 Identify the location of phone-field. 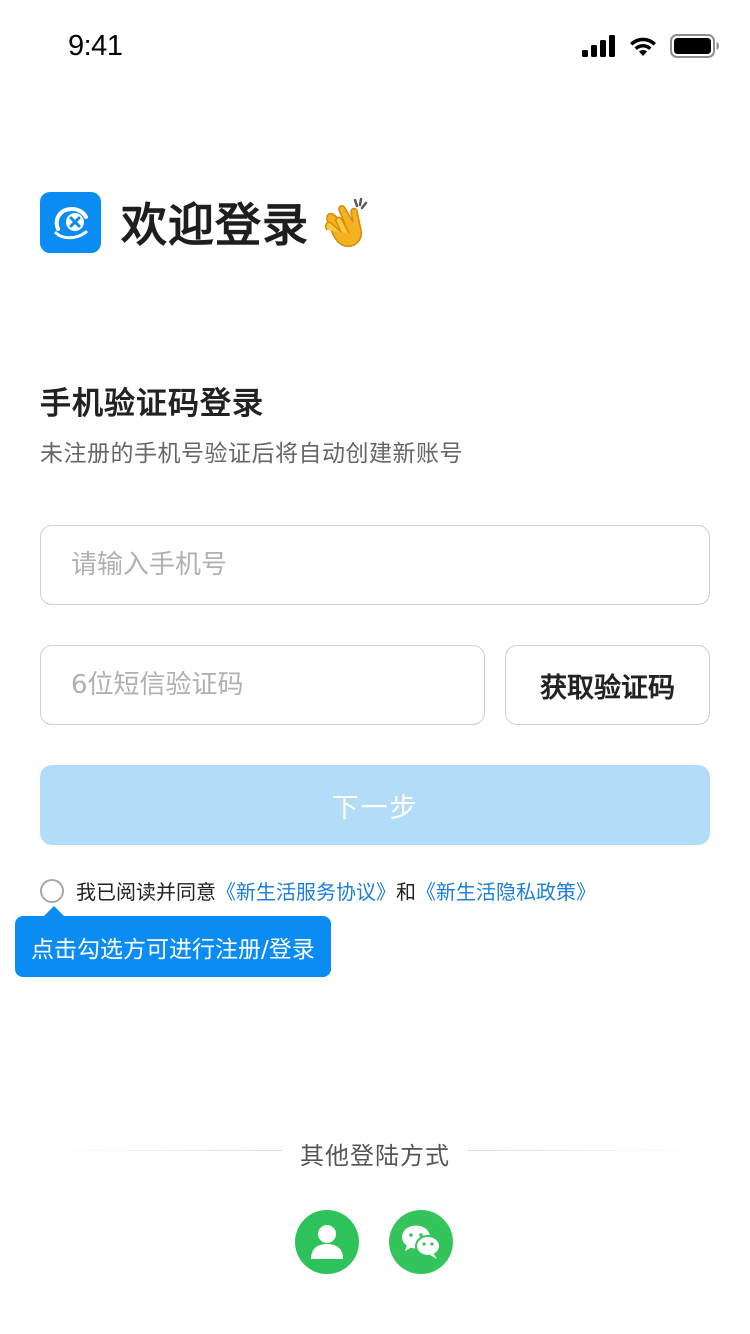
(375, 565).